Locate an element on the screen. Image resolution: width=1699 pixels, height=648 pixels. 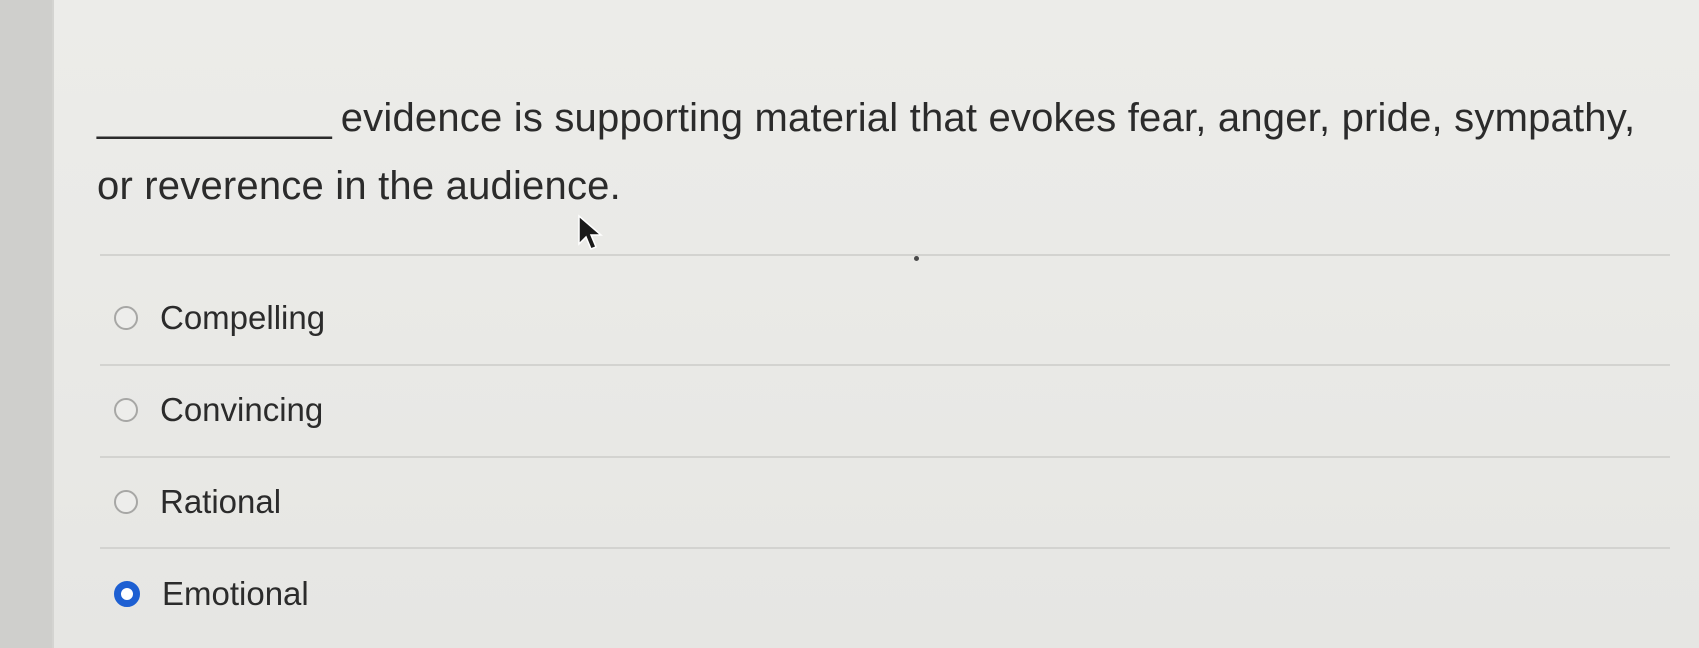
option-convincing: Convincing is located at coordinates (218, 410).